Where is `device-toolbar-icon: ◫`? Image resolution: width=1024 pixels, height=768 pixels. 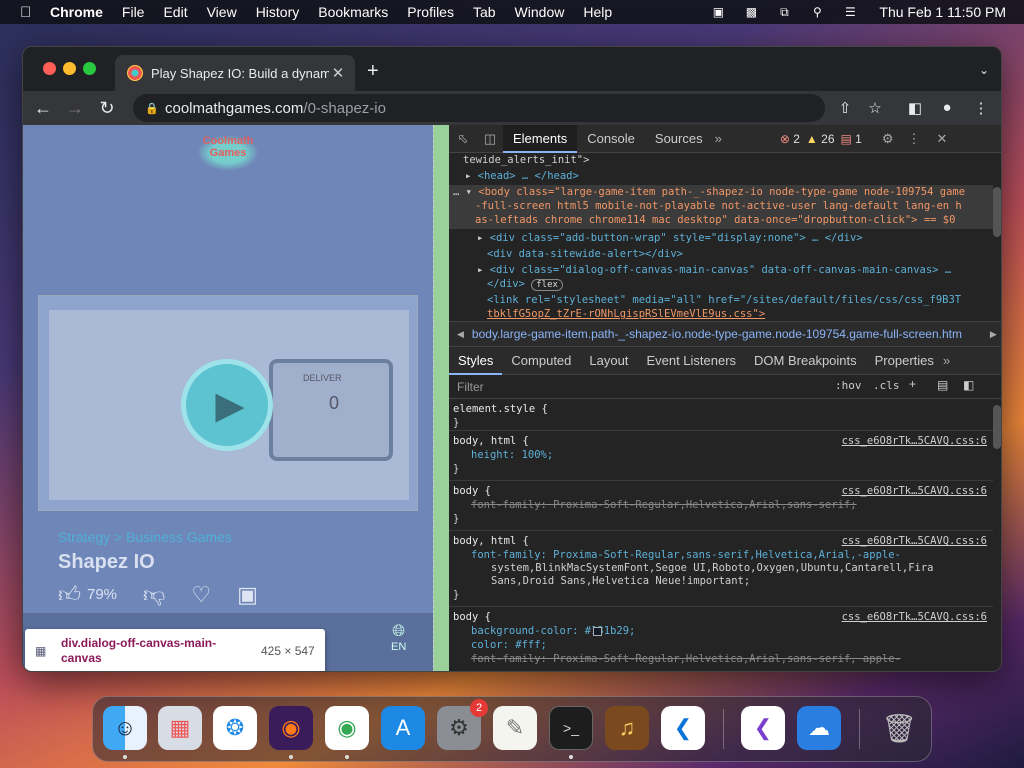
device-toolbar-icon: ◫ is located at coordinates (490, 139).